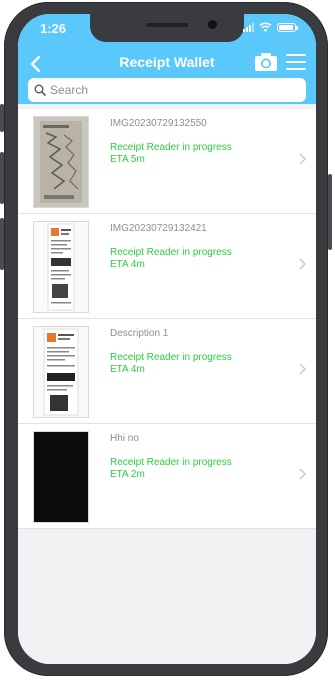 The width and height of the screenshot is (335, 682). Describe the element at coordinates (167, 476) in the screenshot. I see `list-item: Hhi no Receipt Reader in progress ETA 2m` at that location.